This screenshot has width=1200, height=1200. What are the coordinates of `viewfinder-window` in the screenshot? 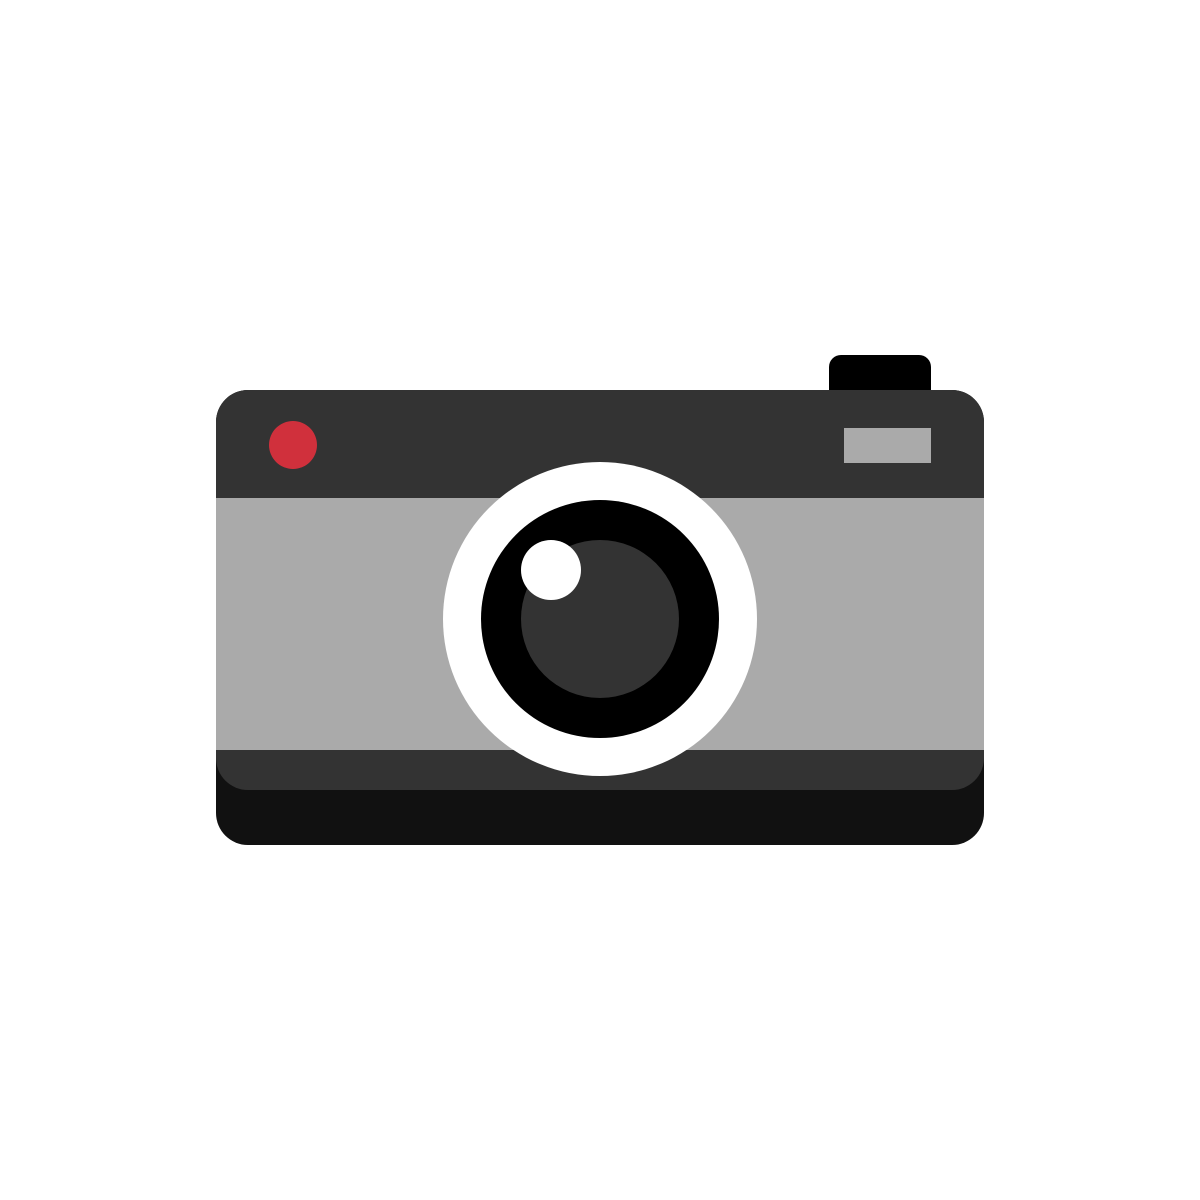 It's located at (887, 445).